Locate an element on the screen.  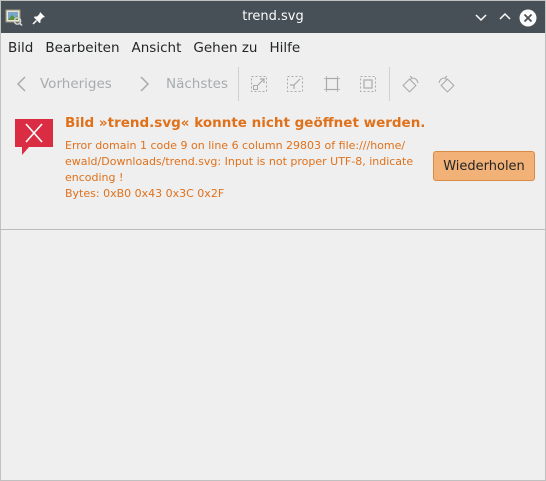
menu-hilfe: Hilfe is located at coordinates (285, 48).